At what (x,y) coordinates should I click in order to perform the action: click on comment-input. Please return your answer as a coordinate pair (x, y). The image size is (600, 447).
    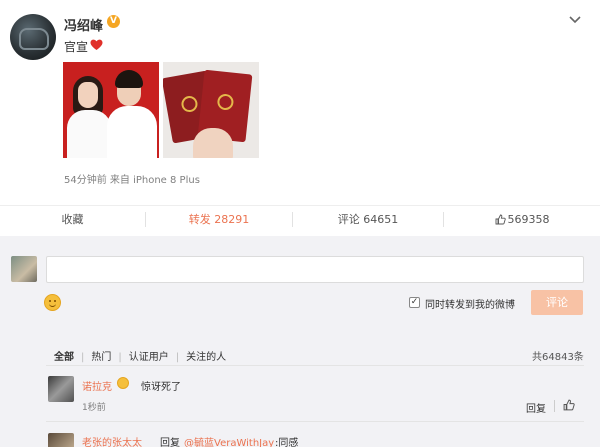
    Looking at the image, I should click on (315, 269).